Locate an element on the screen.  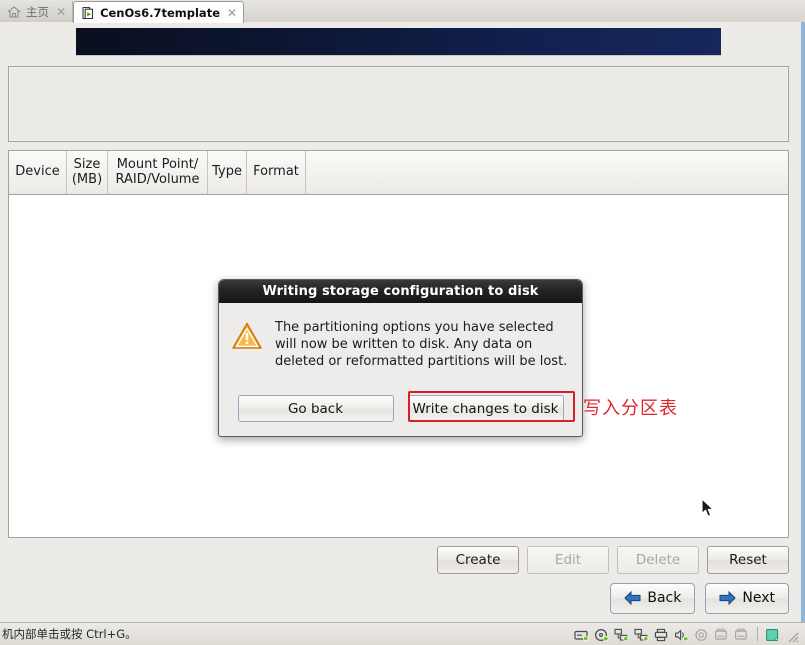
tab-bar-filler is located at coordinates (524, 11).